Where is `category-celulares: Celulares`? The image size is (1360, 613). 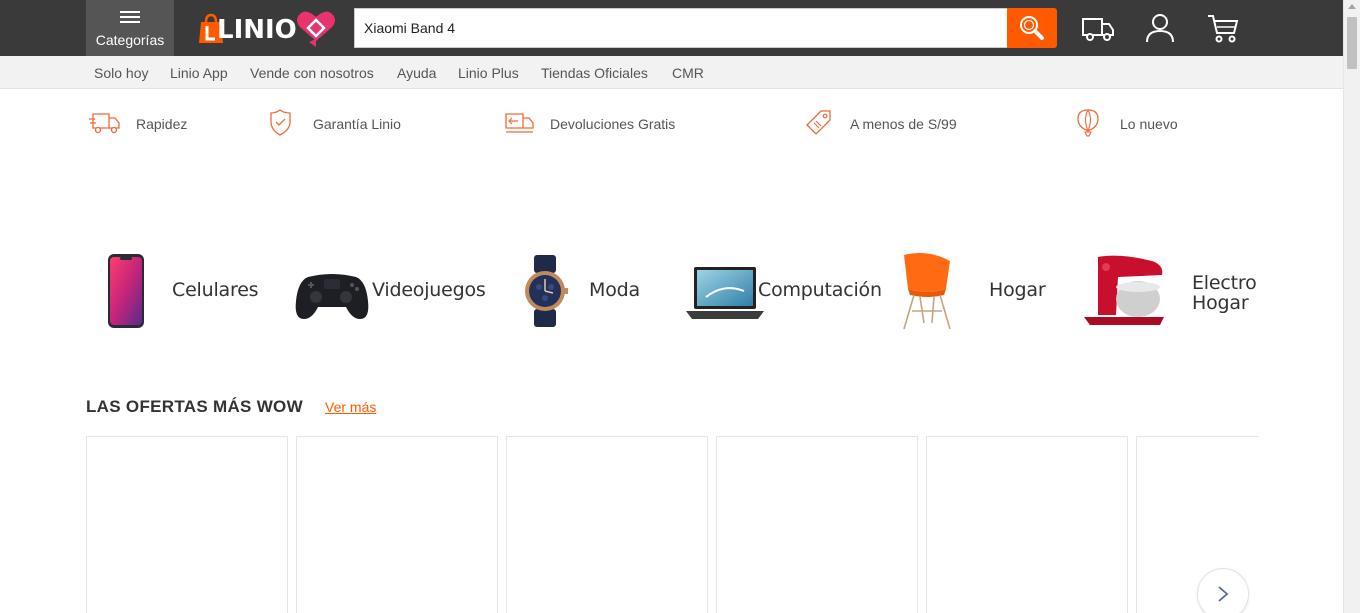
category-celulares: Celulares is located at coordinates (179, 291).